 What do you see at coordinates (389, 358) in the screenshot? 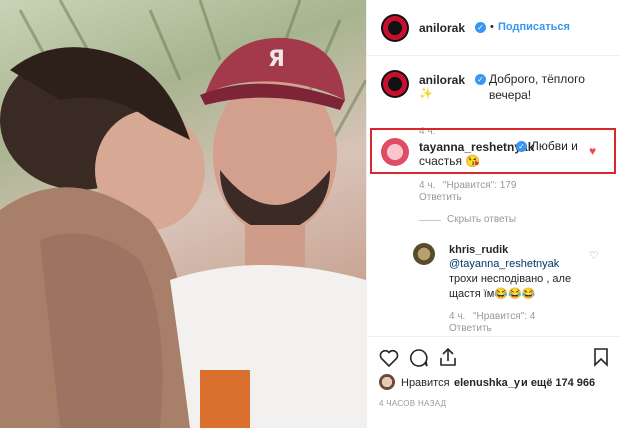
I see `like-heart-icon` at bounding box center [389, 358].